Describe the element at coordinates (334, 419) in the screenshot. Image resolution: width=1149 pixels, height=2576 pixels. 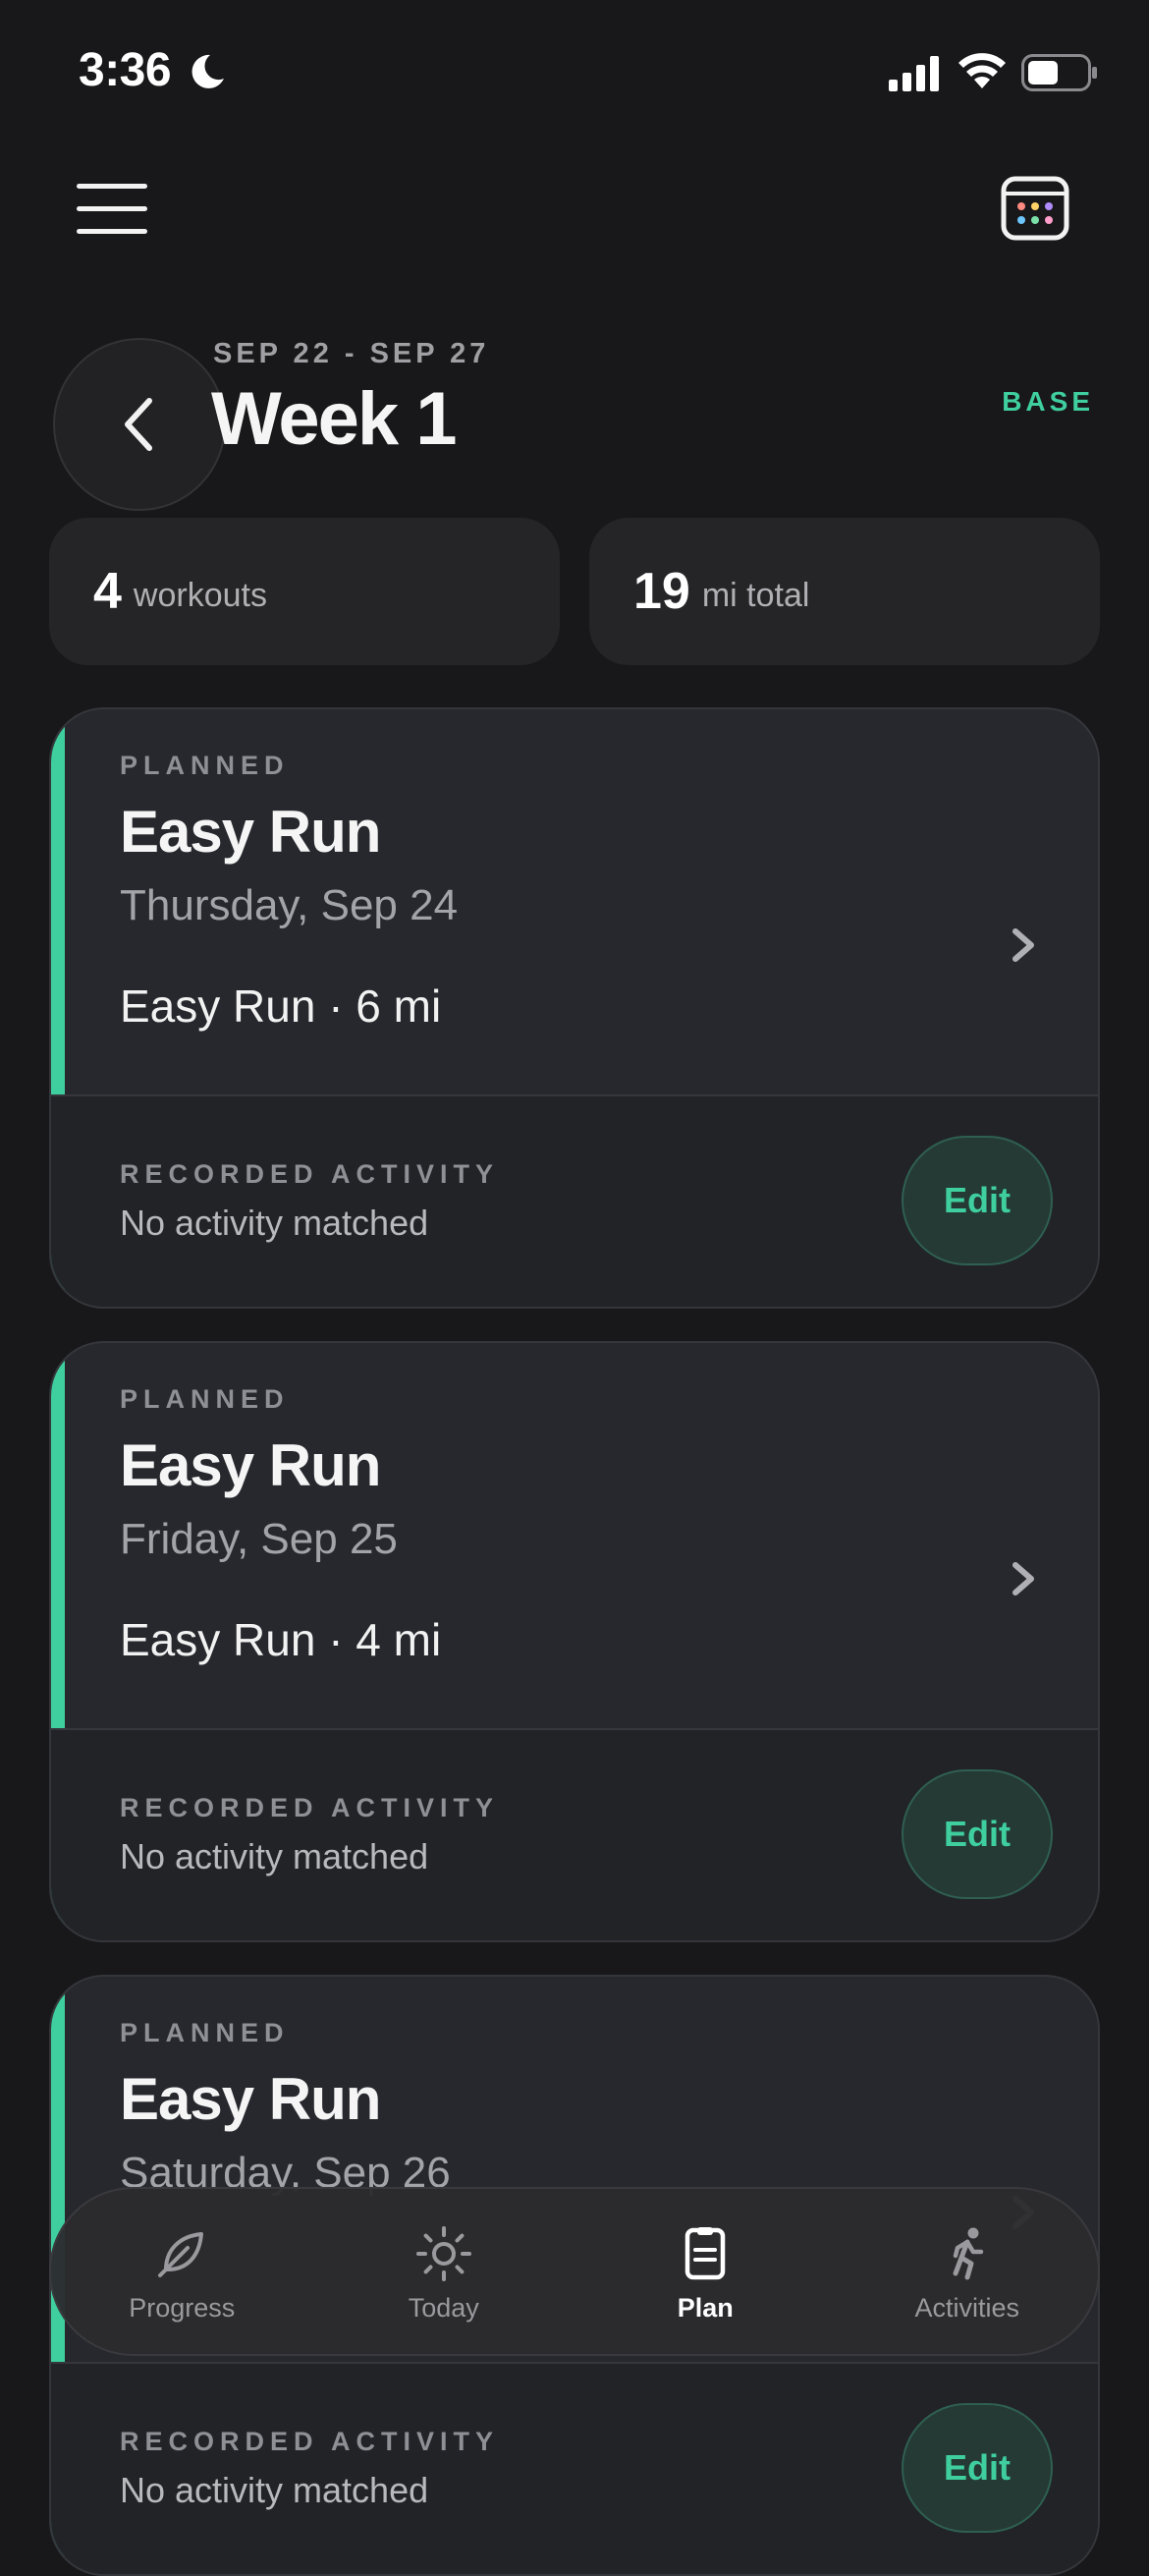
I see `week-title: Week 1` at that location.